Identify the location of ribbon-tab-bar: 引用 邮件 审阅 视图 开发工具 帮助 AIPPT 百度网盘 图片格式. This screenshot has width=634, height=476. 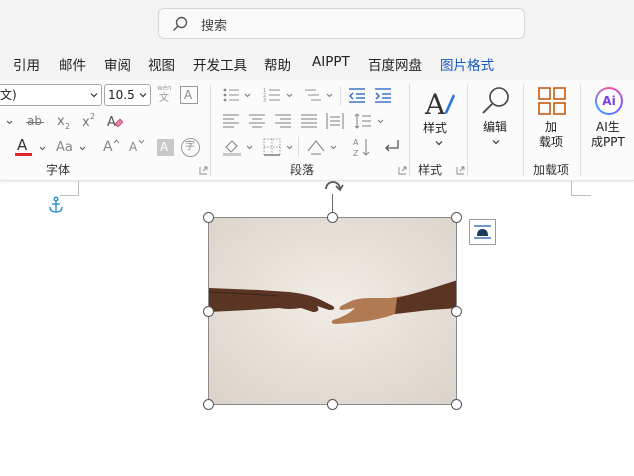
(317, 63).